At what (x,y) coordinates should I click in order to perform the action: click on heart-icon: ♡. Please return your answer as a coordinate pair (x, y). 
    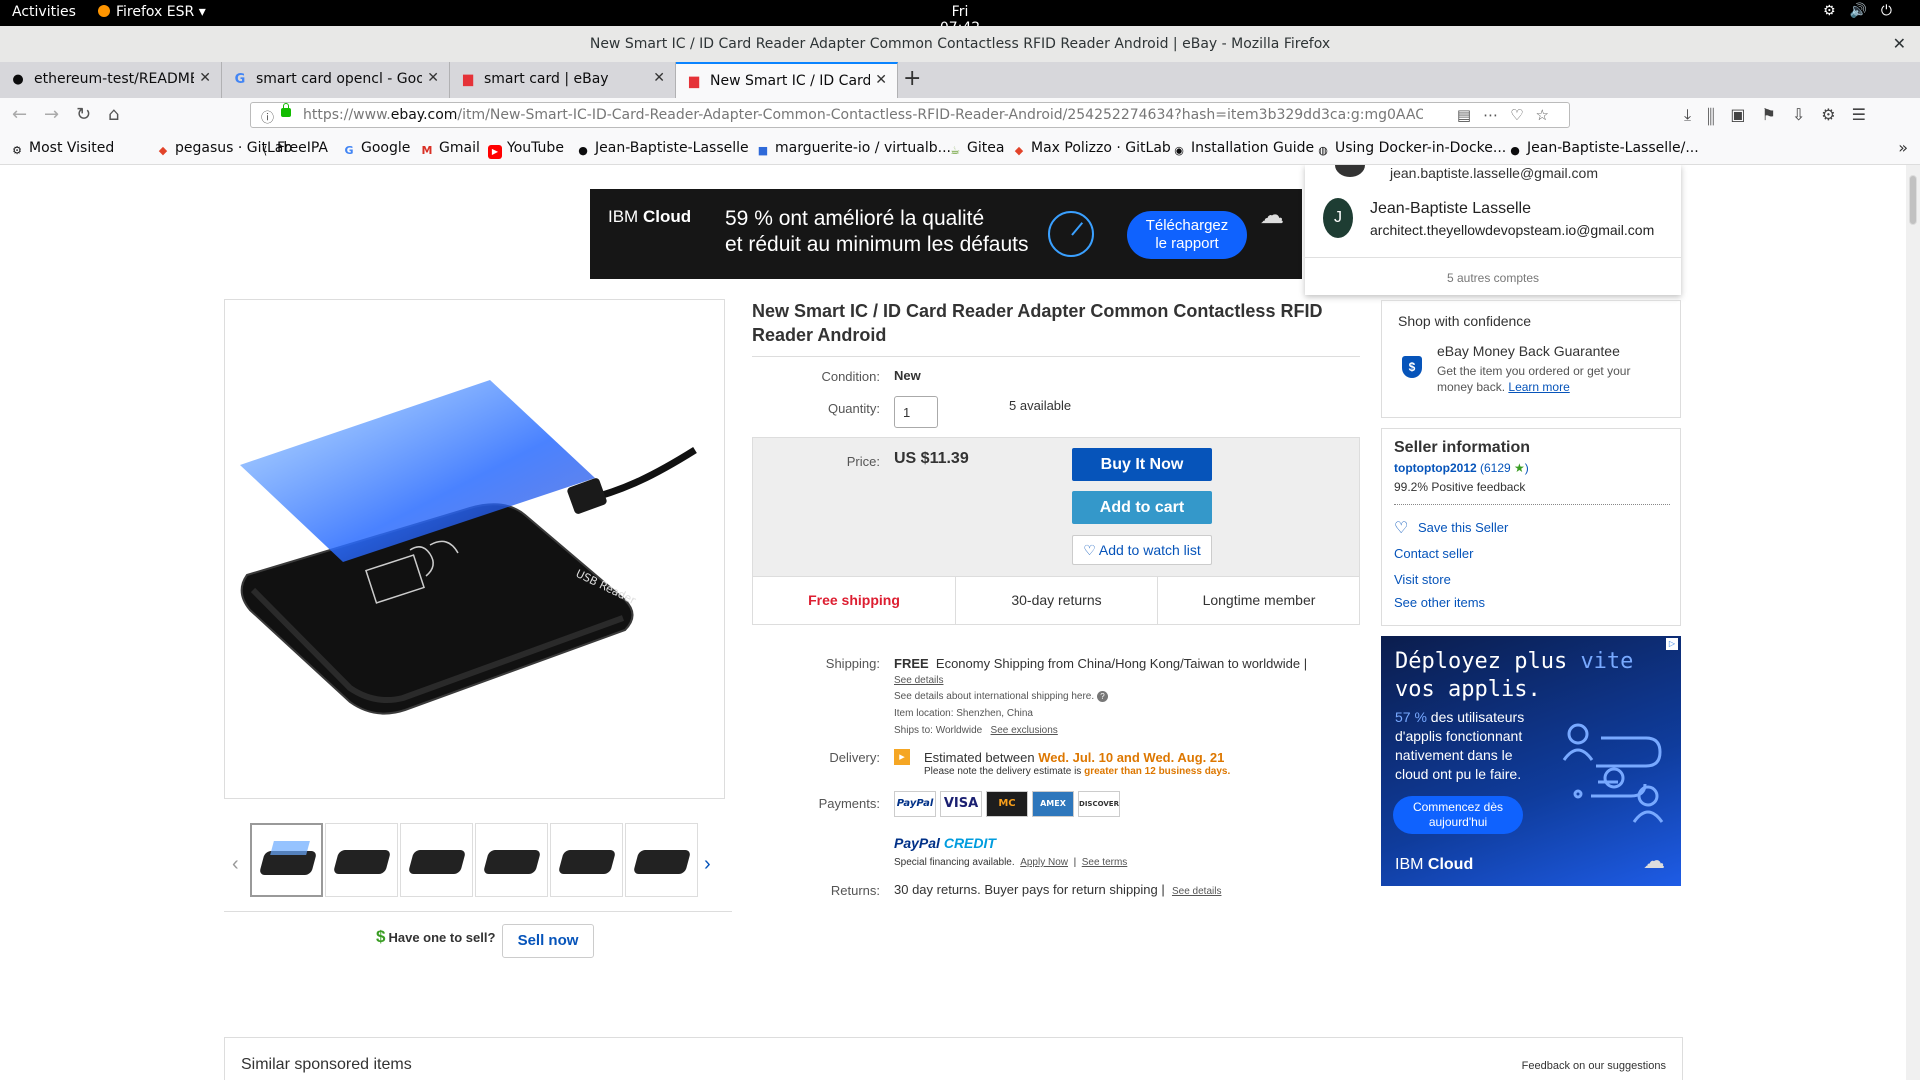
    Looking at the image, I should click on (1401, 528).